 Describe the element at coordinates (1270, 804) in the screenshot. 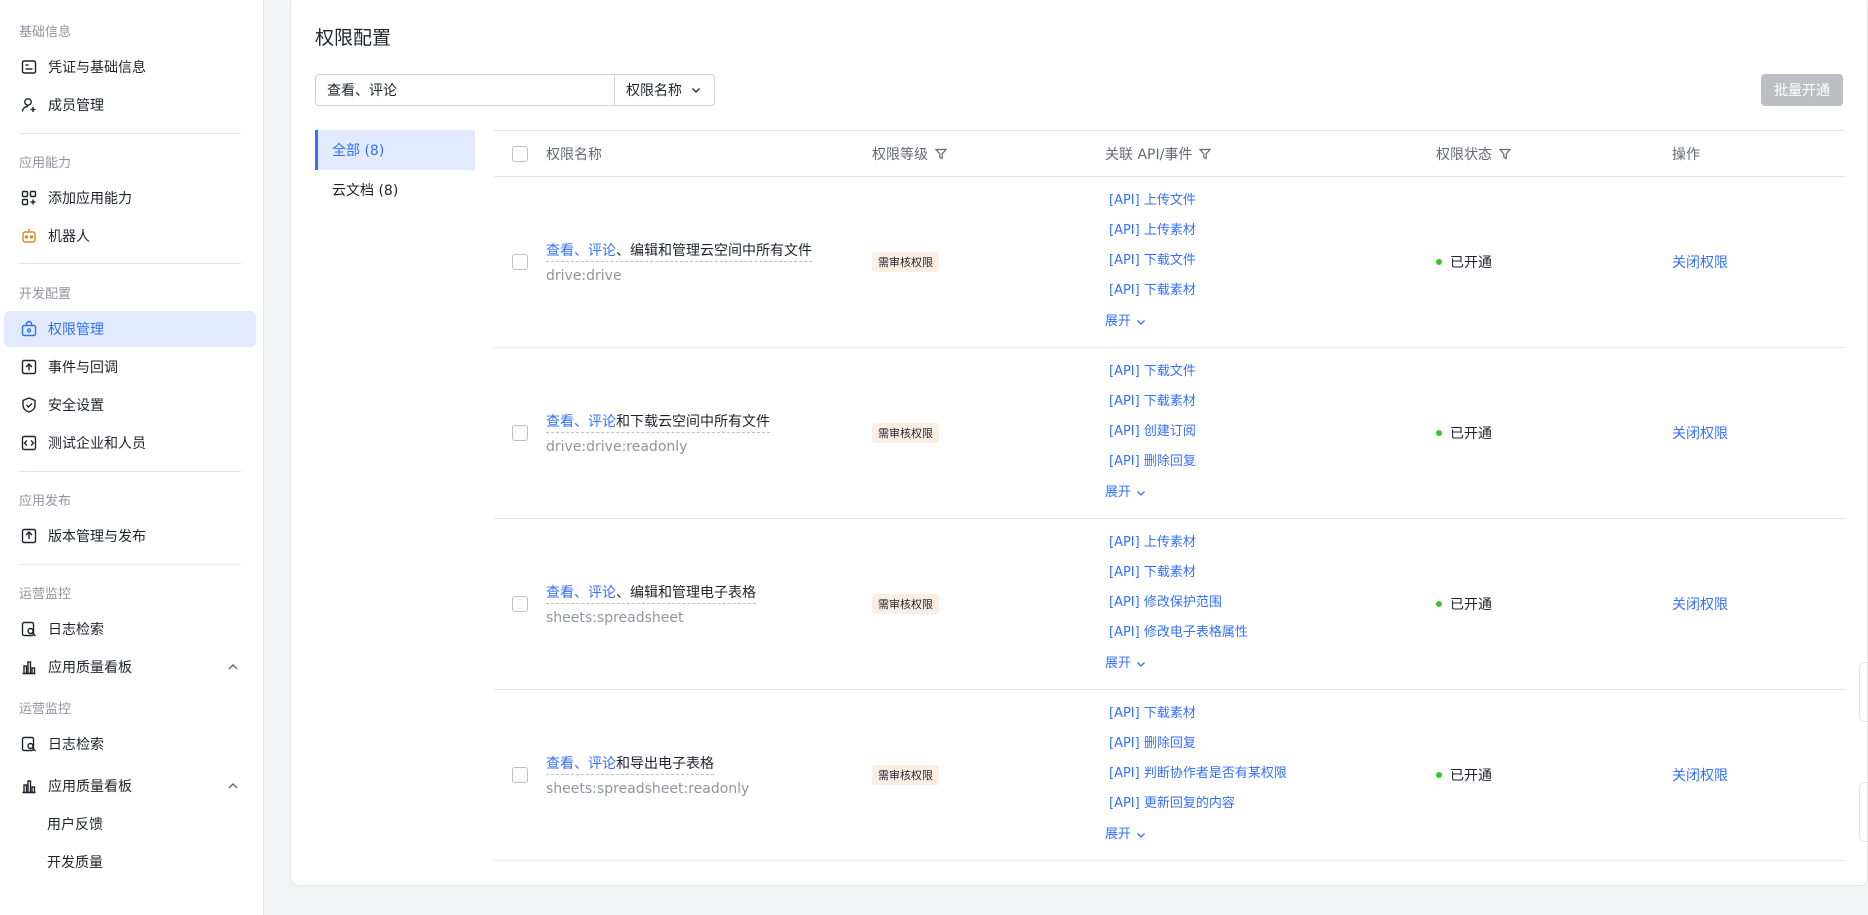

I see `api-link: [API] 更新回复的内容` at that location.